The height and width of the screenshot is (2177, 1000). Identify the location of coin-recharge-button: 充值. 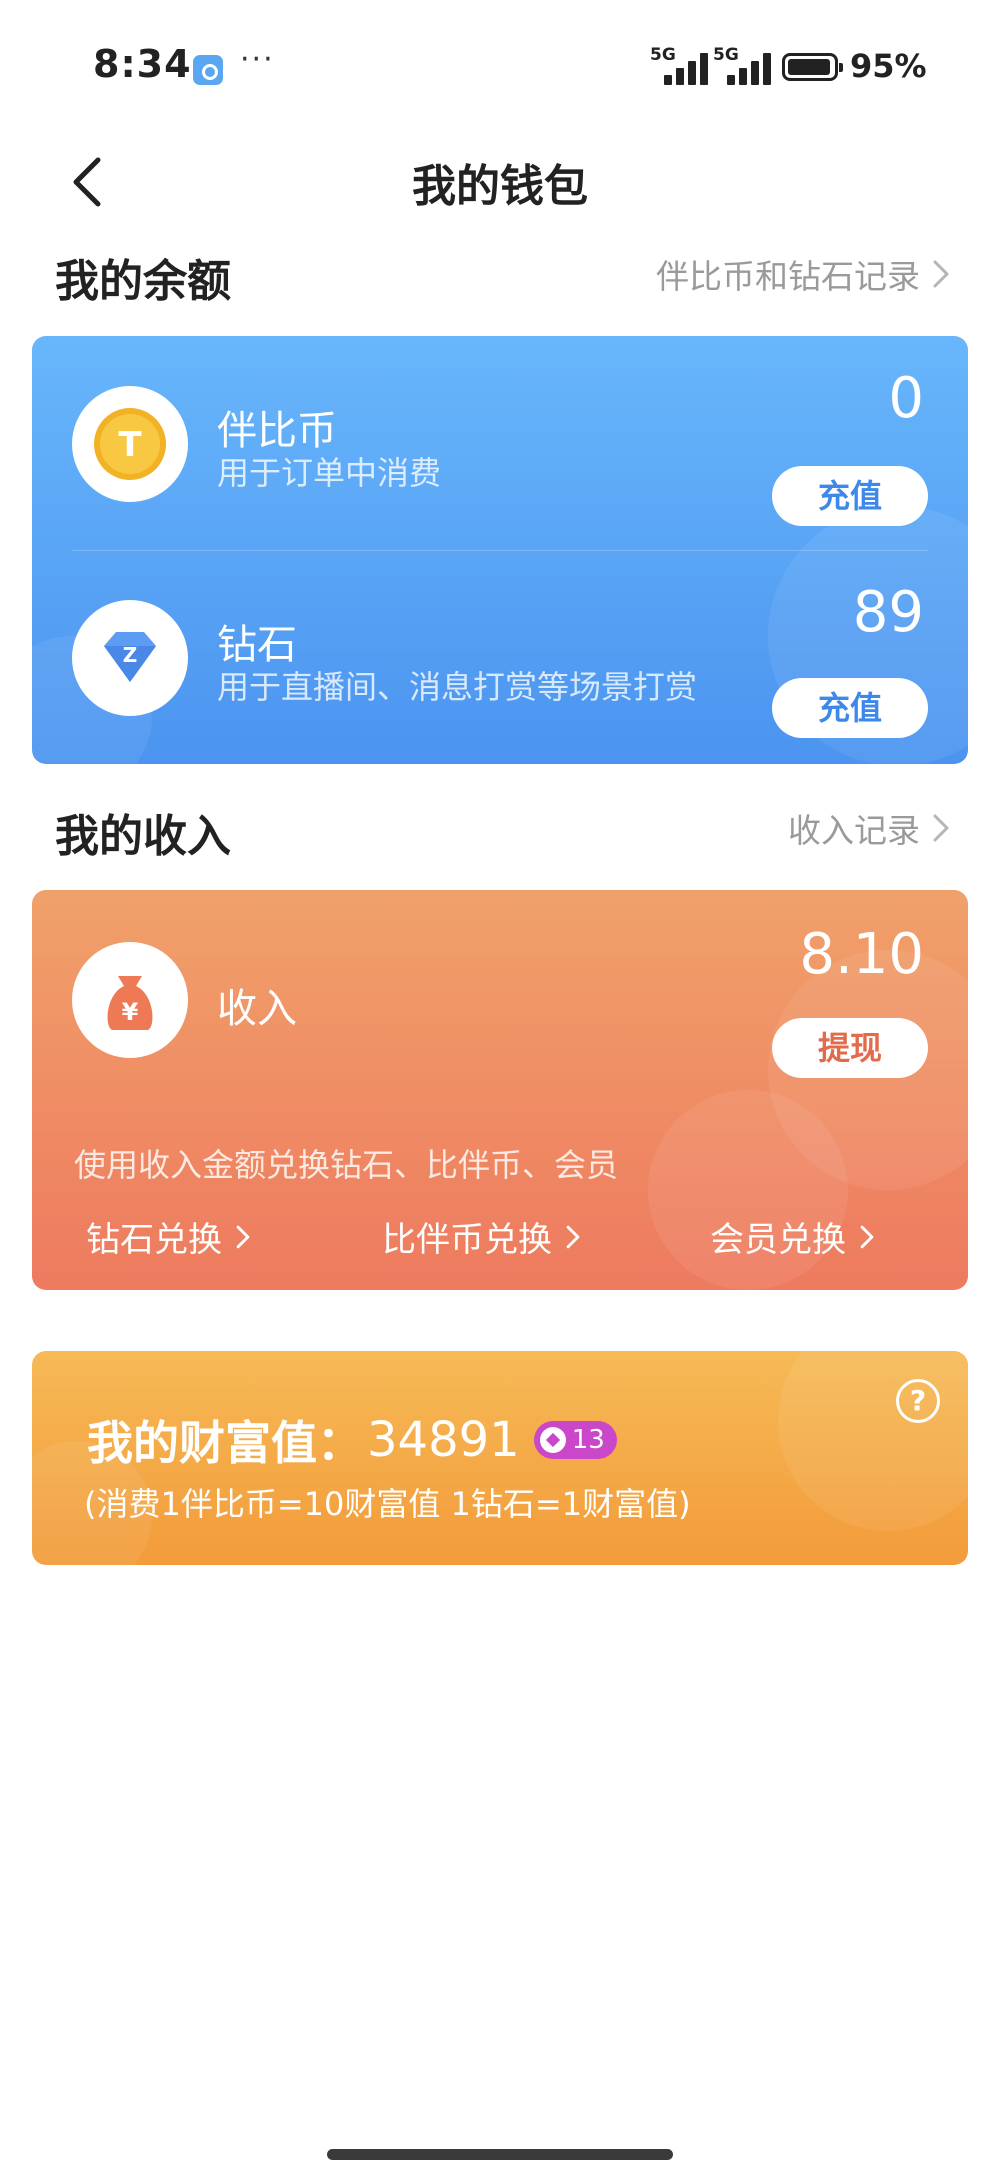
(850, 496).